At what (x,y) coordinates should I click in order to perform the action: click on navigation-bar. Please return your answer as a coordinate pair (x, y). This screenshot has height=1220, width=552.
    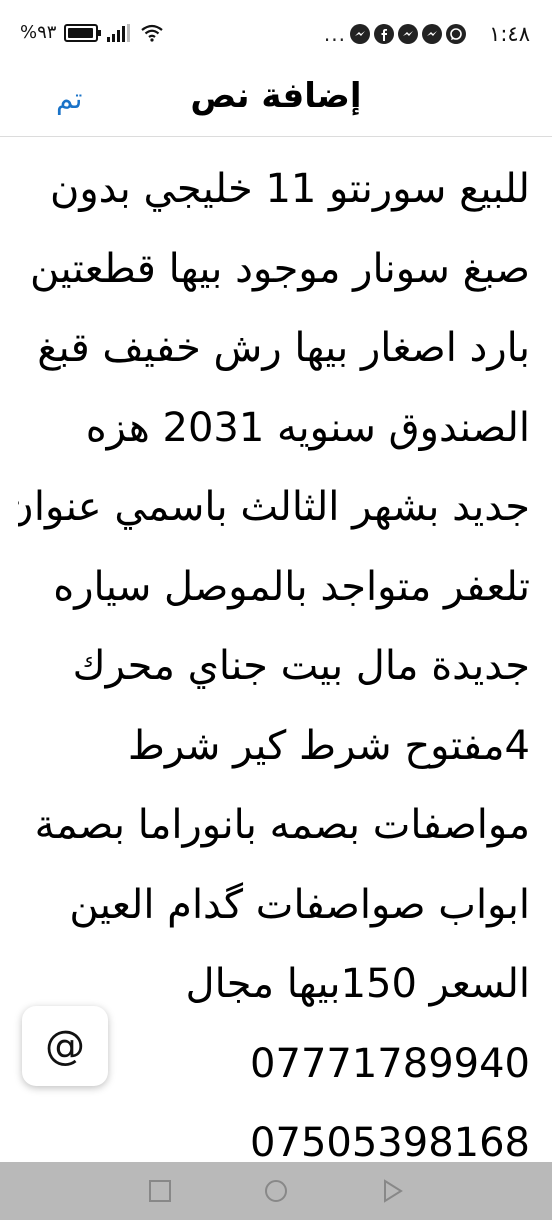
    Looking at the image, I should click on (276, 1191).